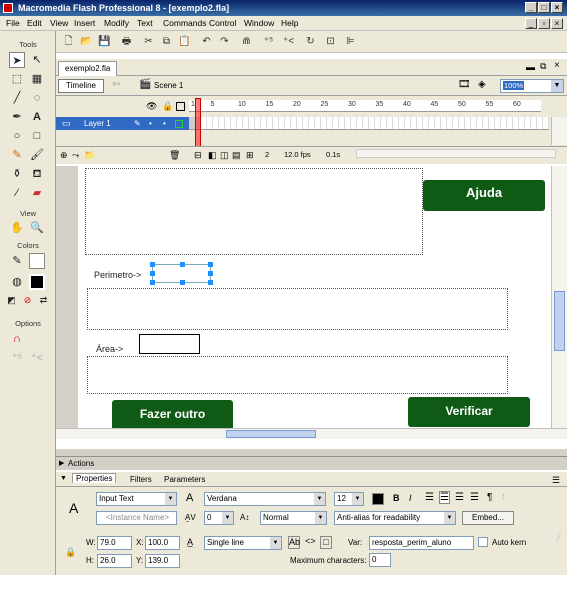  Describe the element at coordinates (198, 155) in the screenshot. I see `center-frame-icon: ⊟` at that location.